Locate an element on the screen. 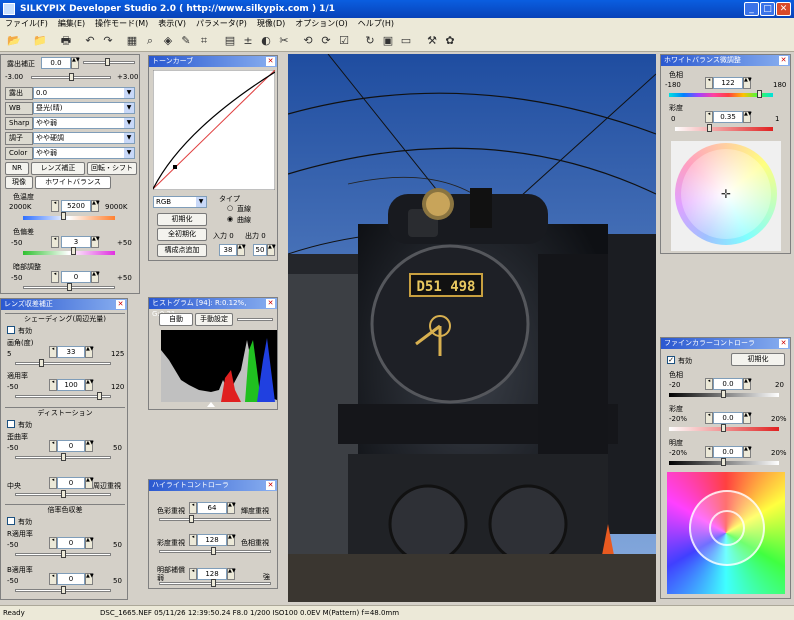 This screenshot has width=794, height=620. tab-develop: 現像 is located at coordinates (19, 182).